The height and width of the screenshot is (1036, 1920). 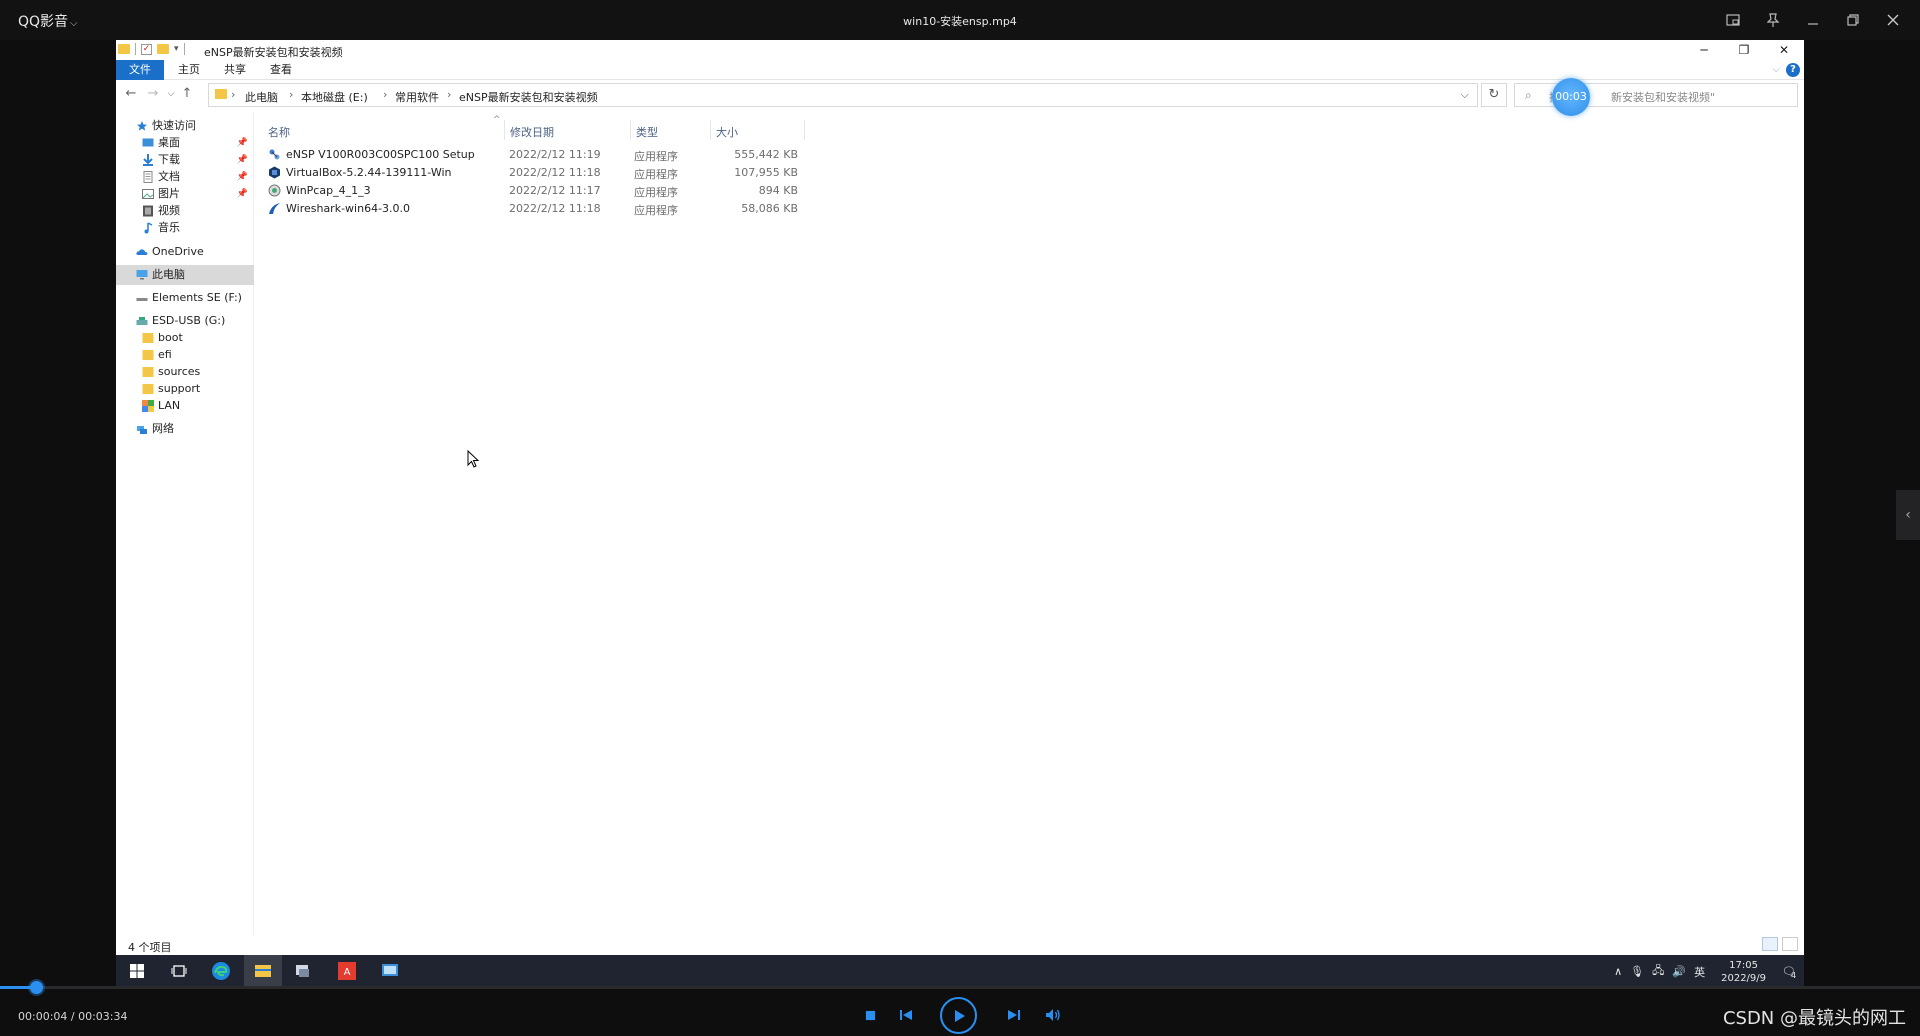 What do you see at coordinates (1743, 972) in the screenshot?
I see `taskbar-clock: 17:05 2022/9/9` at bounding box center [1743, 972].